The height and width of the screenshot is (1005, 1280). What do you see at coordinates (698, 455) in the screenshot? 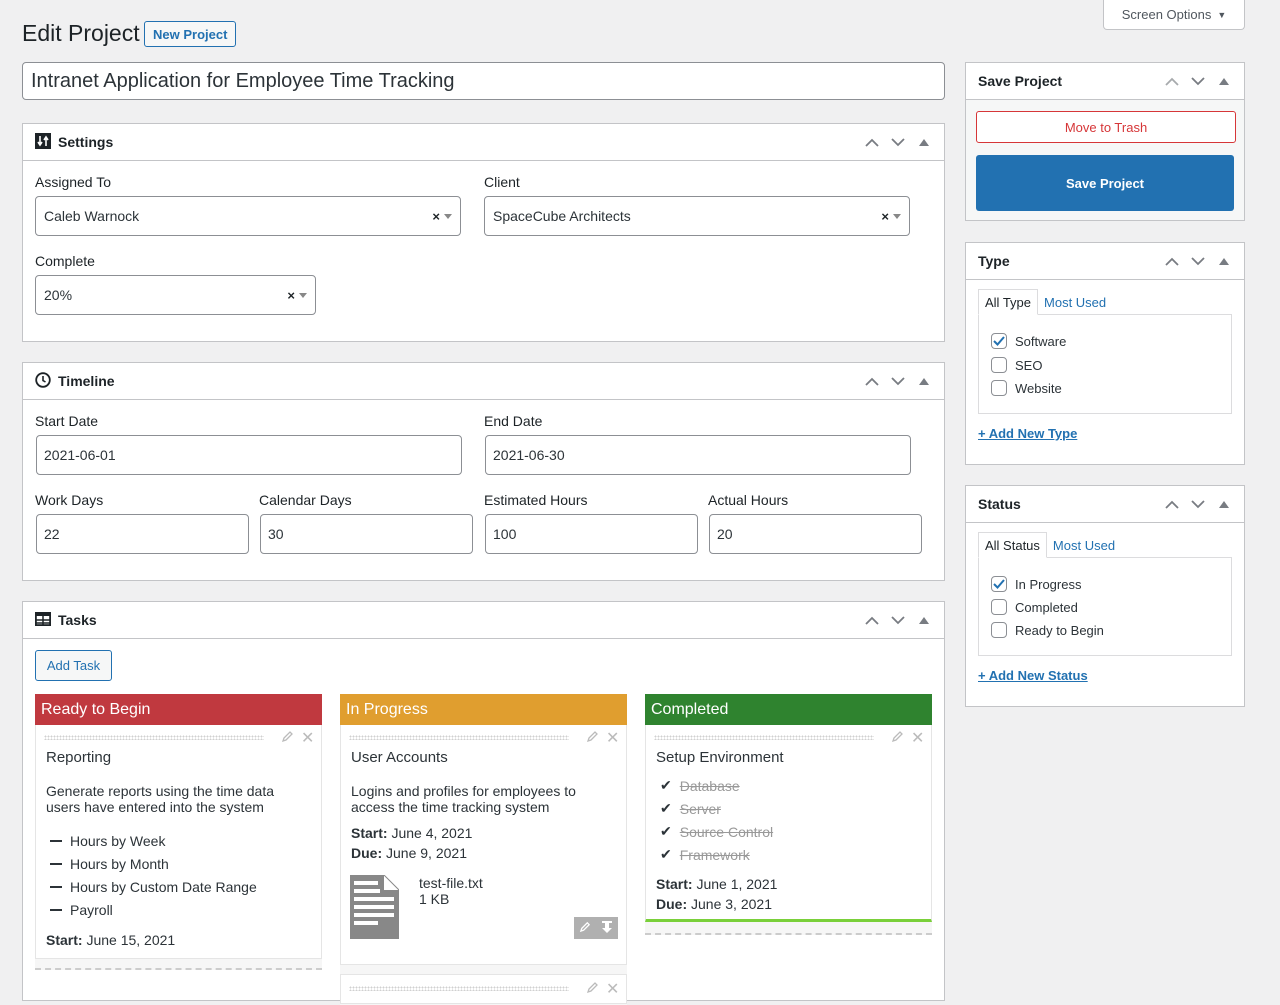
I see `end-date-input` at bounding box center [698, 455].